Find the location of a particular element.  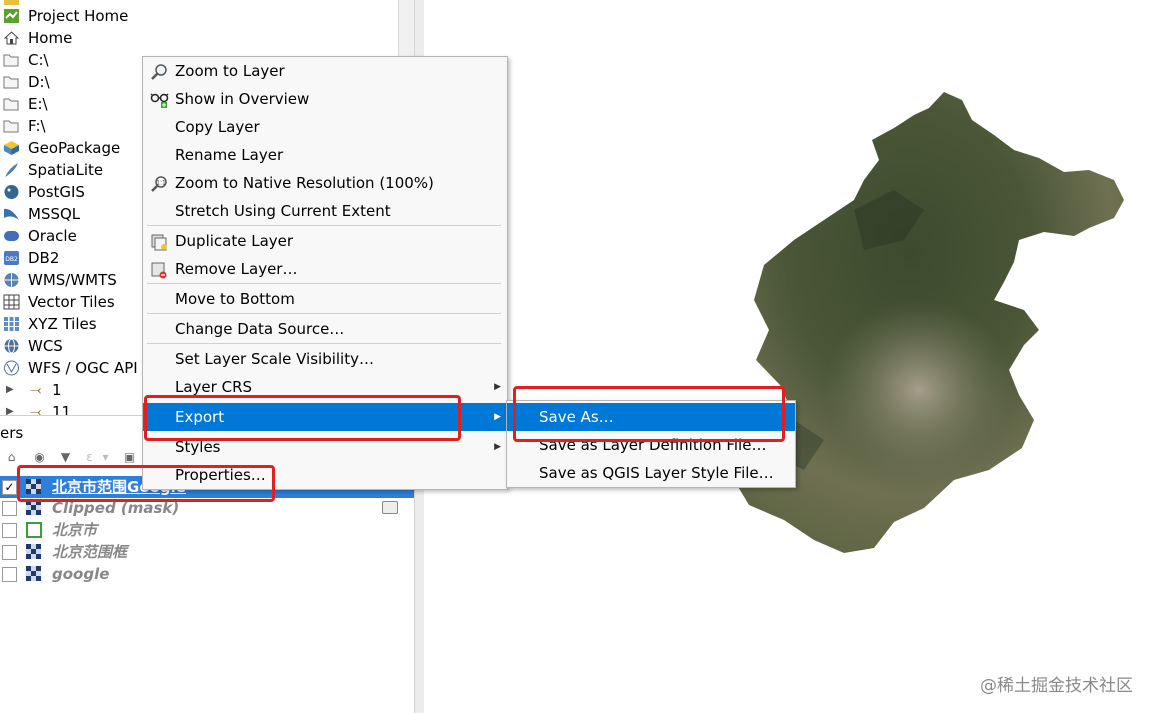

db2-icon: DB2 is located at coordinates (11, 258).